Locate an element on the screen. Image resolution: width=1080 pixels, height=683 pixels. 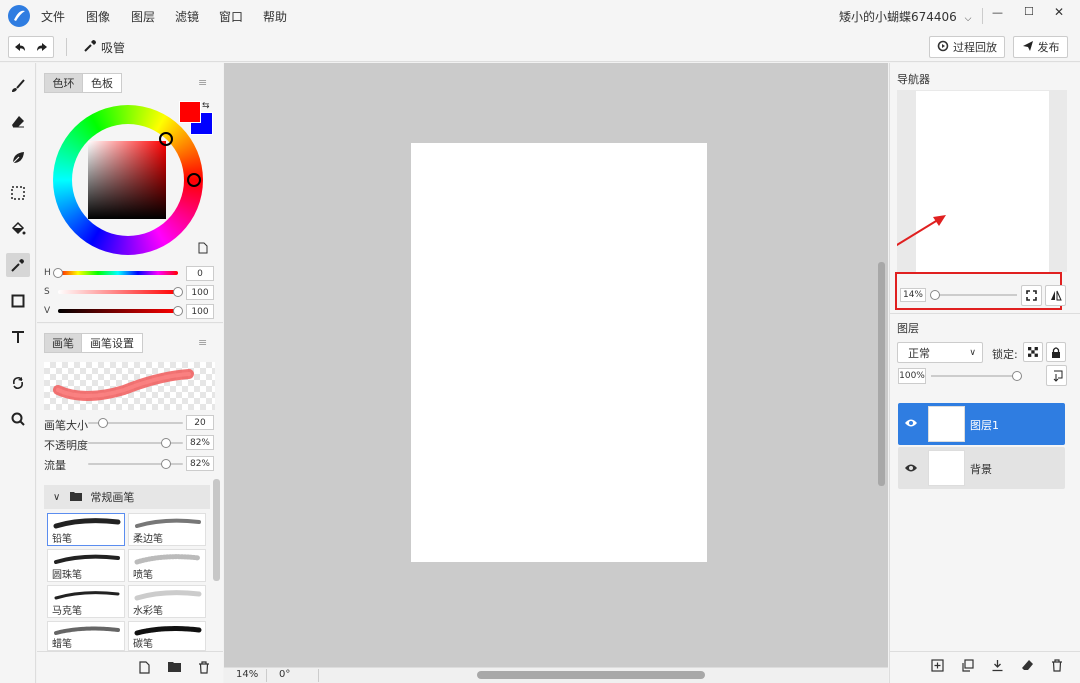
layer-item-background: 背景 is located at coordinates (981, 468).